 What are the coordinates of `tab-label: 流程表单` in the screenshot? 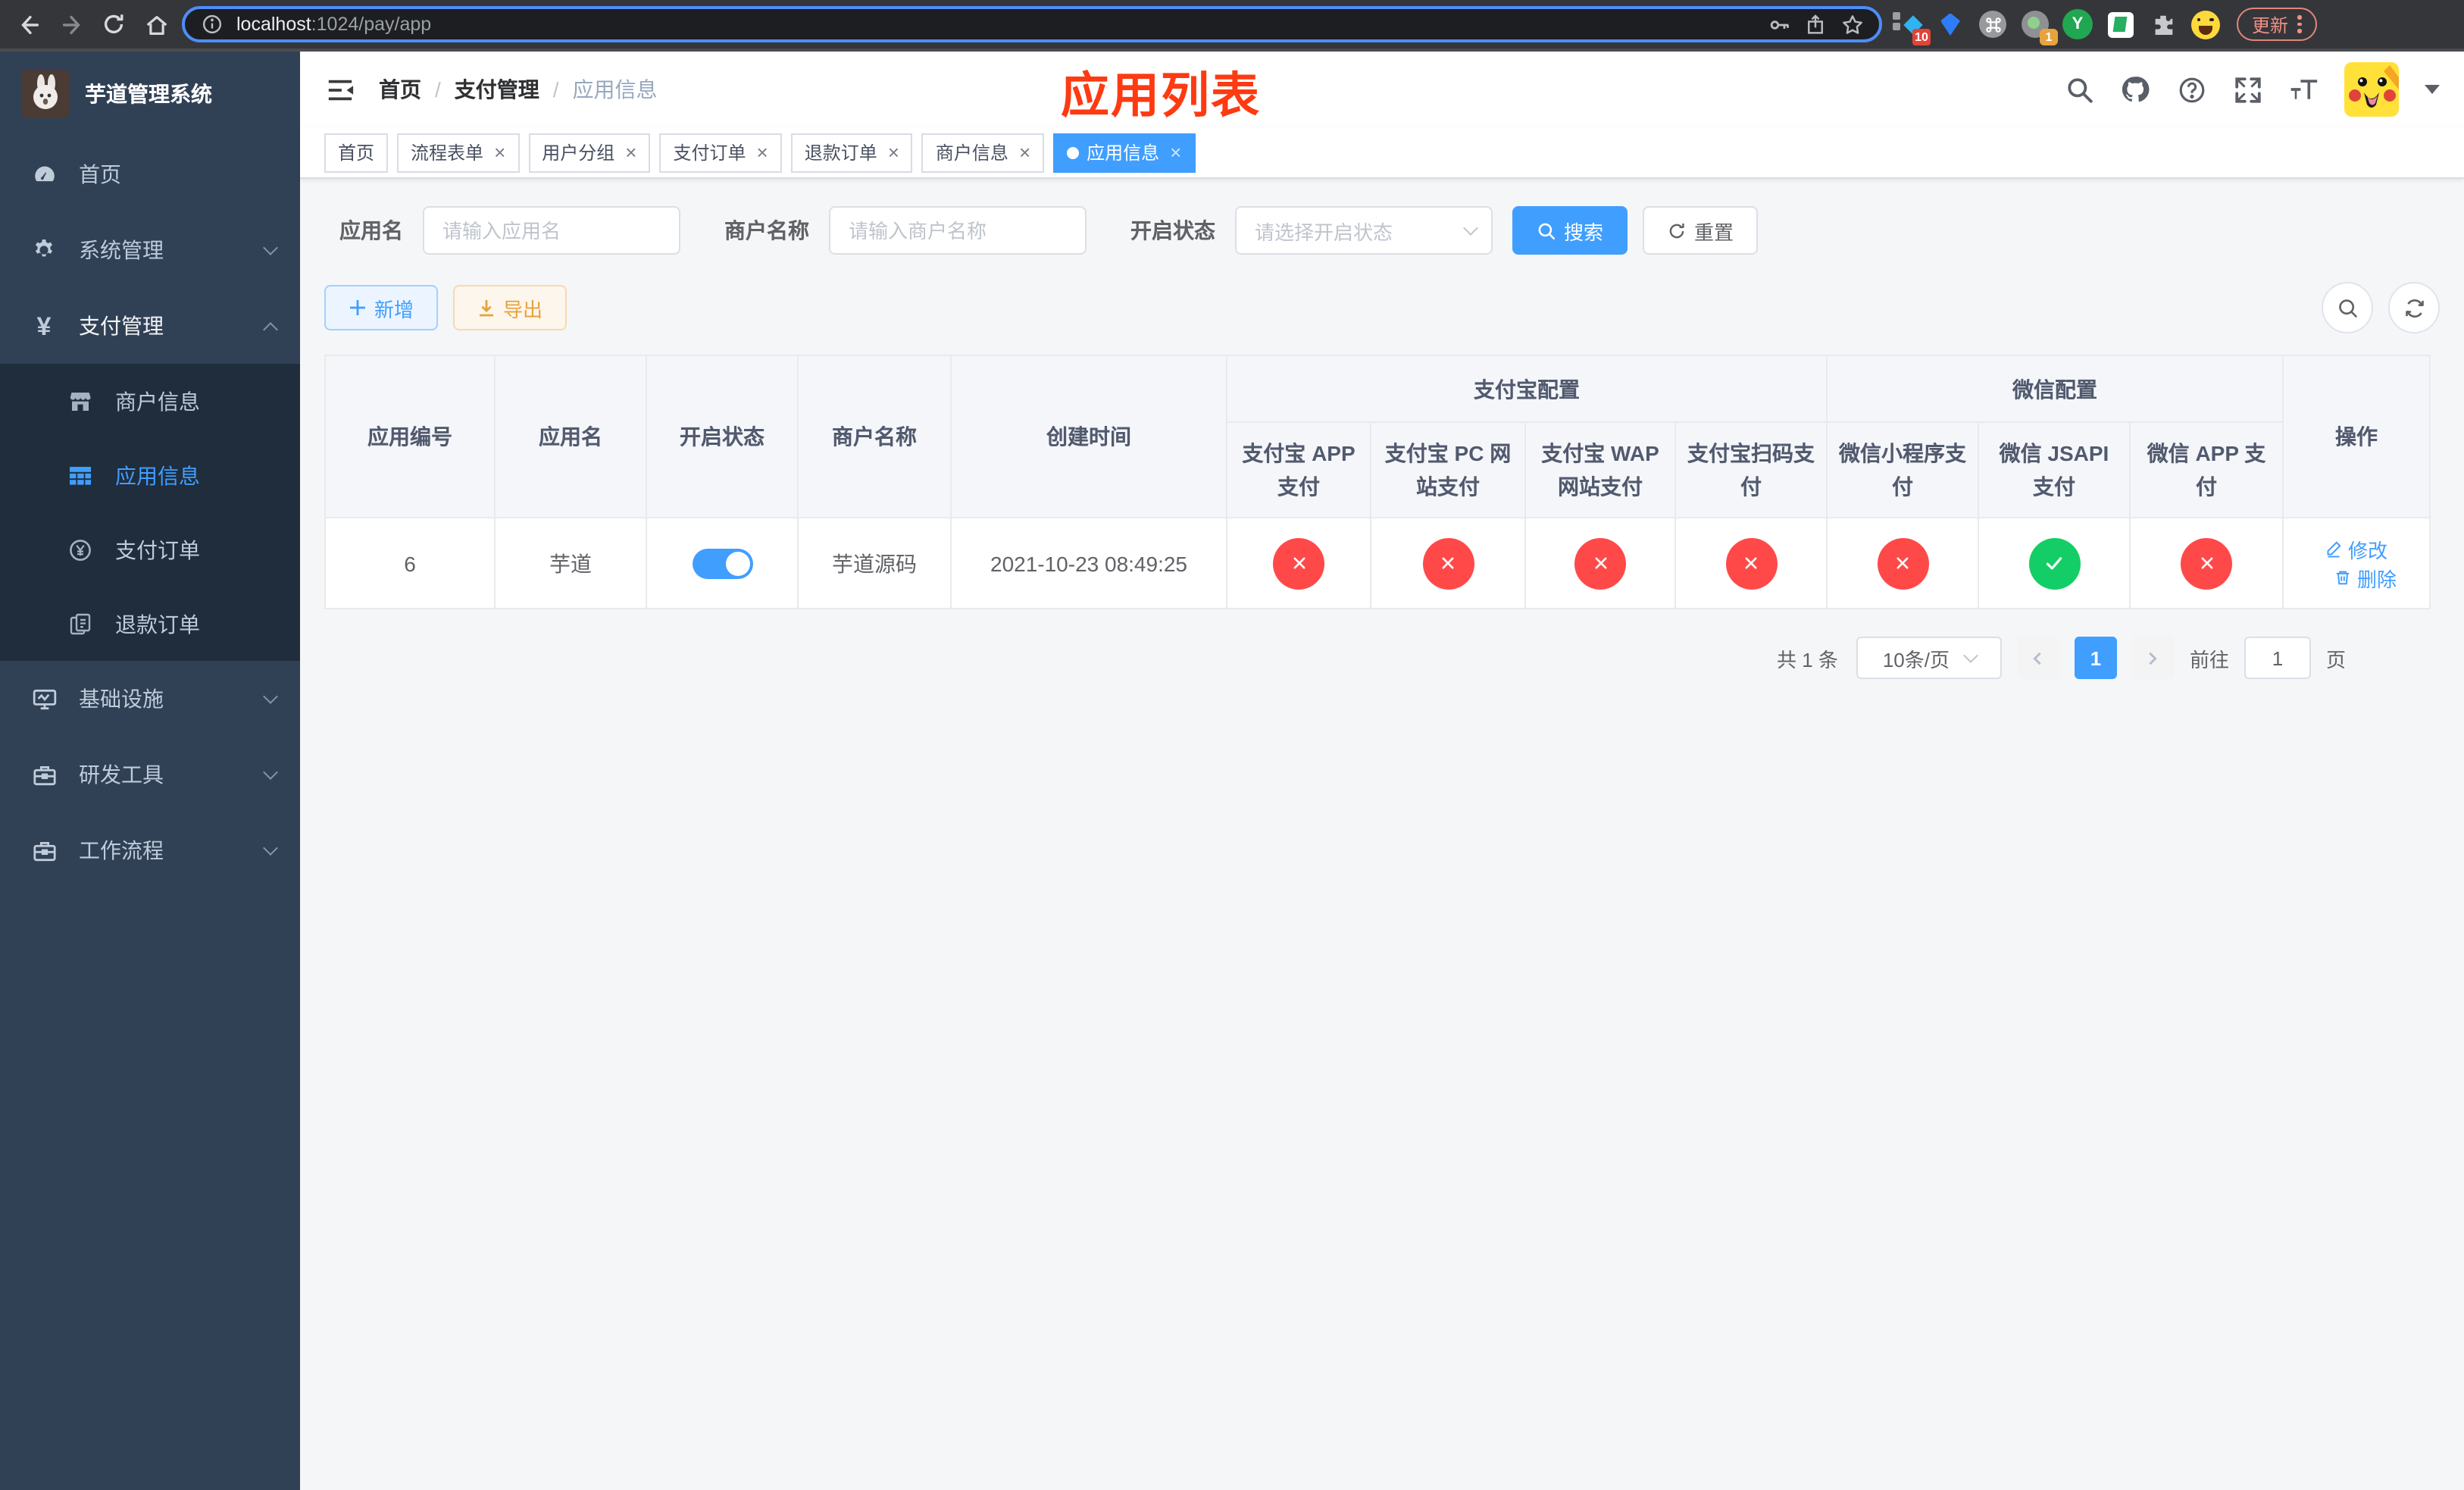 It's located at (447, 153).